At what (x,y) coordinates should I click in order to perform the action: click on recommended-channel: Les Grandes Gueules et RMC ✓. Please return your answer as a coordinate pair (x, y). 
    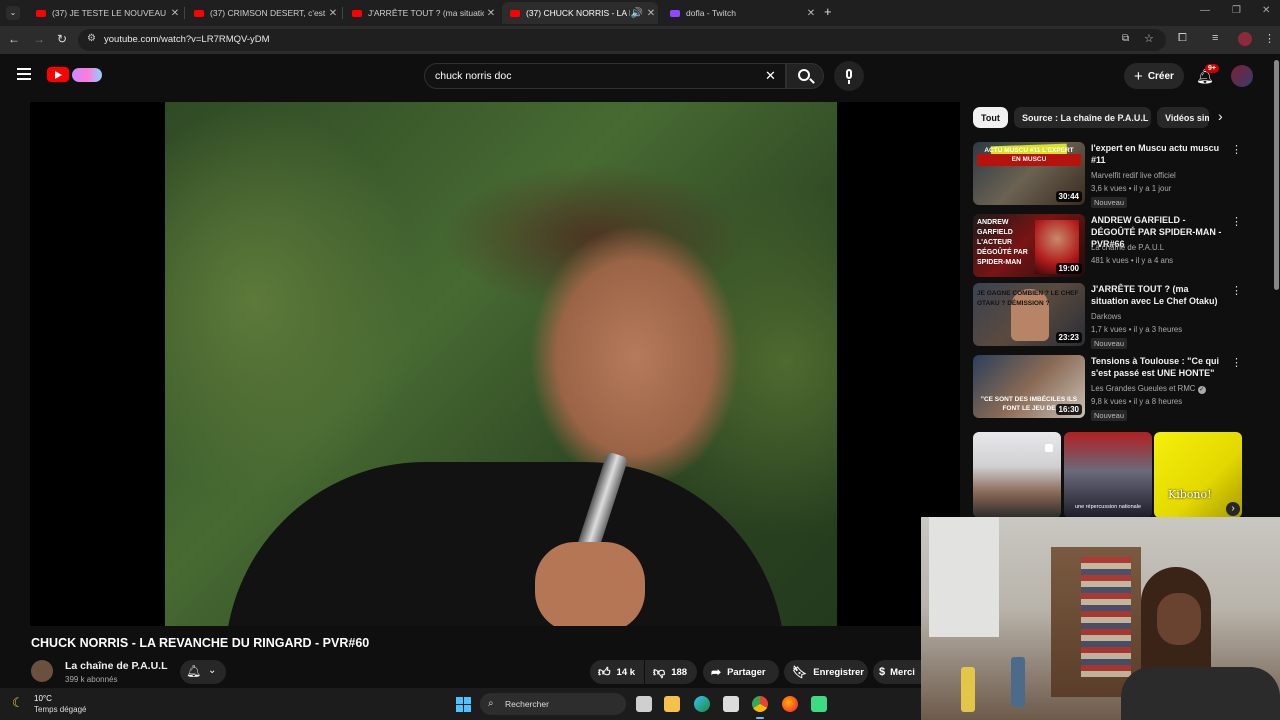
    Looking at the image, I should click on (1148, 389).